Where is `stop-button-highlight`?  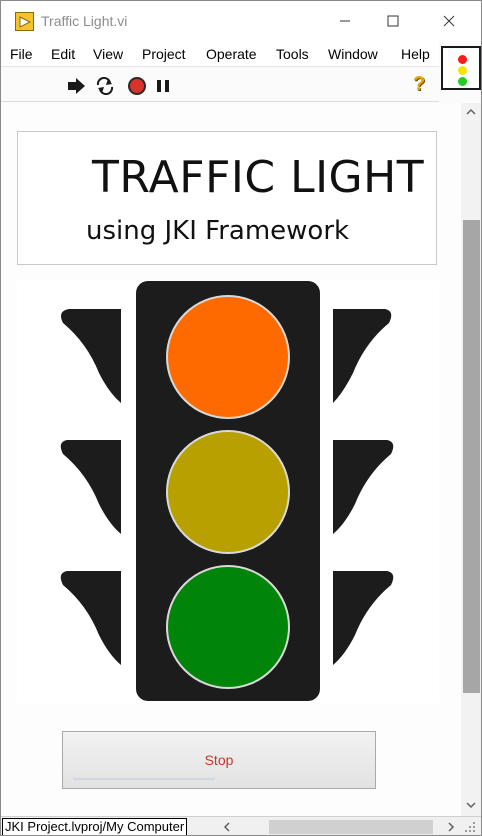 stop-button-highlight is located at coordinates (144, 779).